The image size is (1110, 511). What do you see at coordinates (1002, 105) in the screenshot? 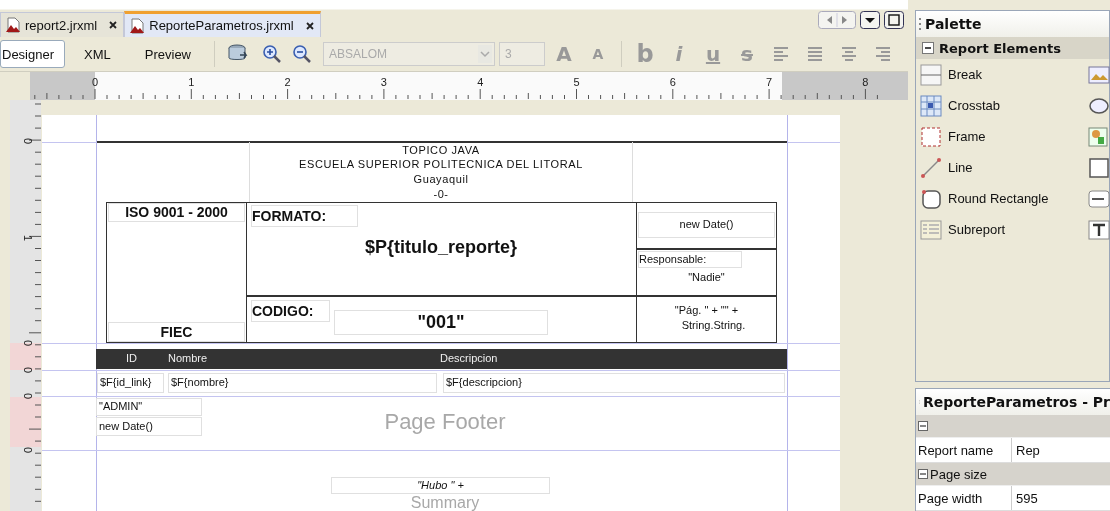
I see `palette-item: Crosstab` at bounding box center [1002, 105].